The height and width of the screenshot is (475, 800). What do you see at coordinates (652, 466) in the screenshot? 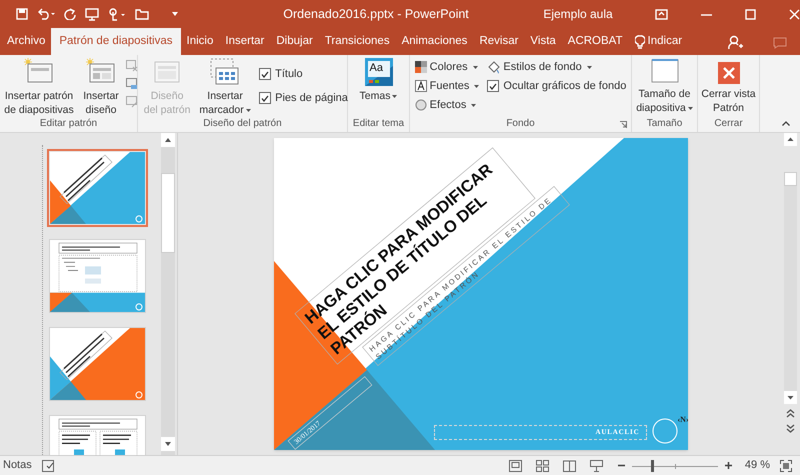
I see `zoom-slider-thumb` at bounding box center [652, 466].